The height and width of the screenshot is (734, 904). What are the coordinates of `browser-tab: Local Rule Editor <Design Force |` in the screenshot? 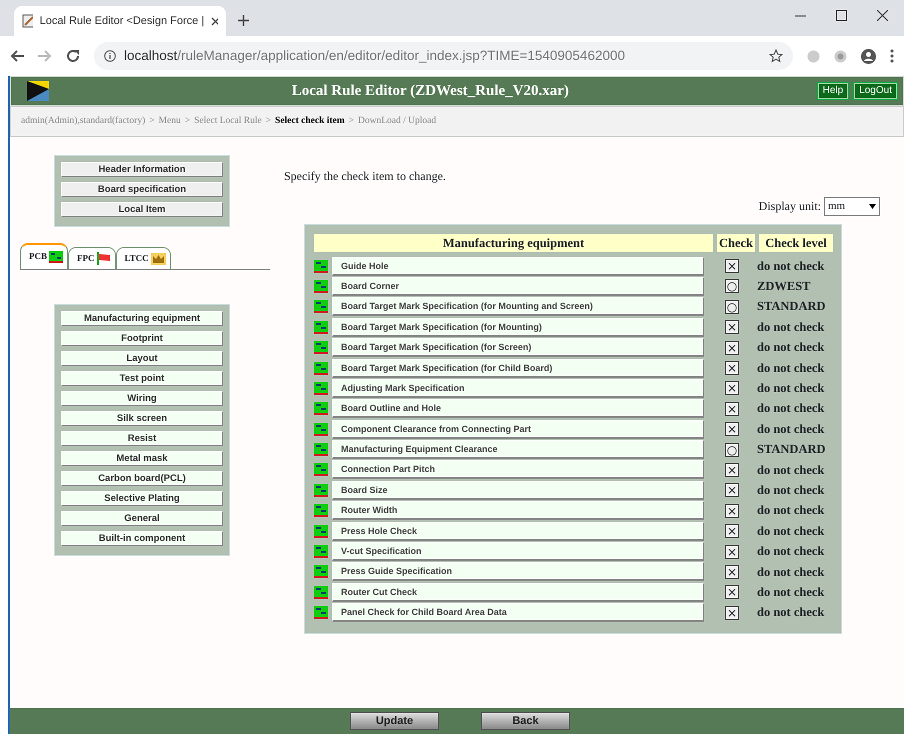 It's located at (120, 21).